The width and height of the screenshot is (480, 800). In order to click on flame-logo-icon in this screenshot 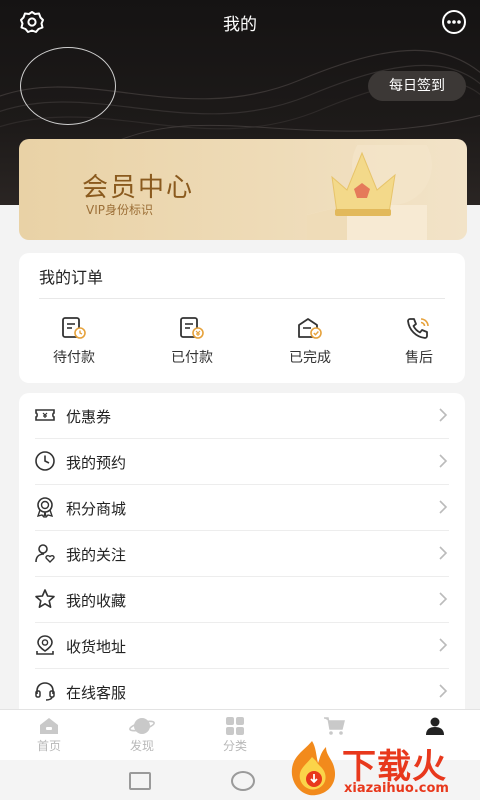, I will do `click(313, 768)`.